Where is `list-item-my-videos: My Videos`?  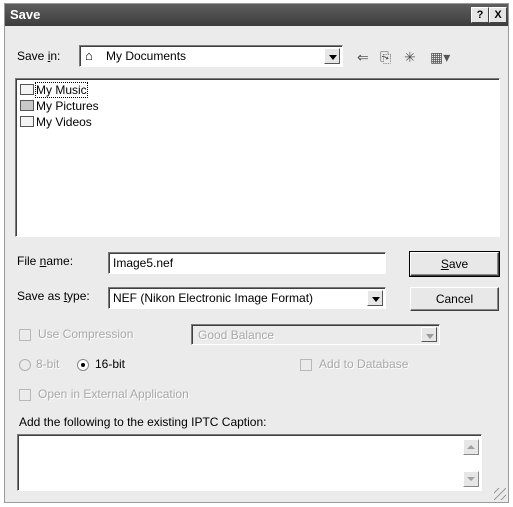
list-item-my-videos: My Videos is located at coordinates (56, 122).